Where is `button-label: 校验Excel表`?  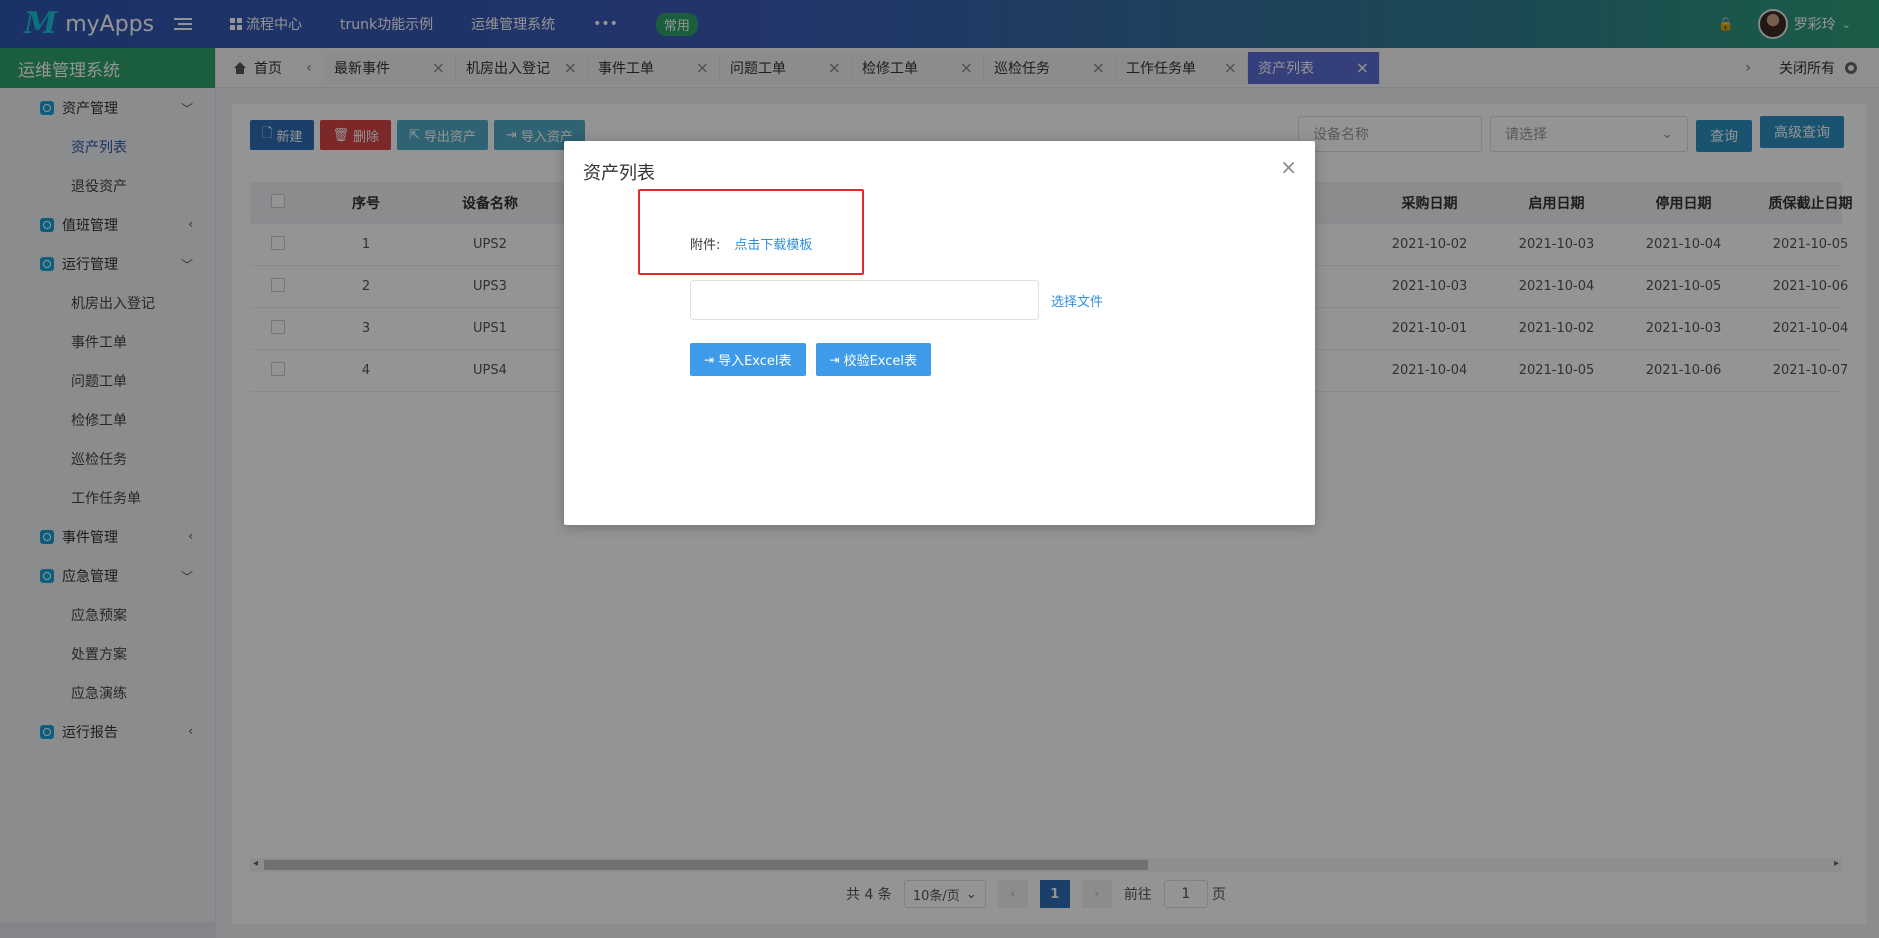 button-label: 校验Excel表 is located at coordinates (880, 361).